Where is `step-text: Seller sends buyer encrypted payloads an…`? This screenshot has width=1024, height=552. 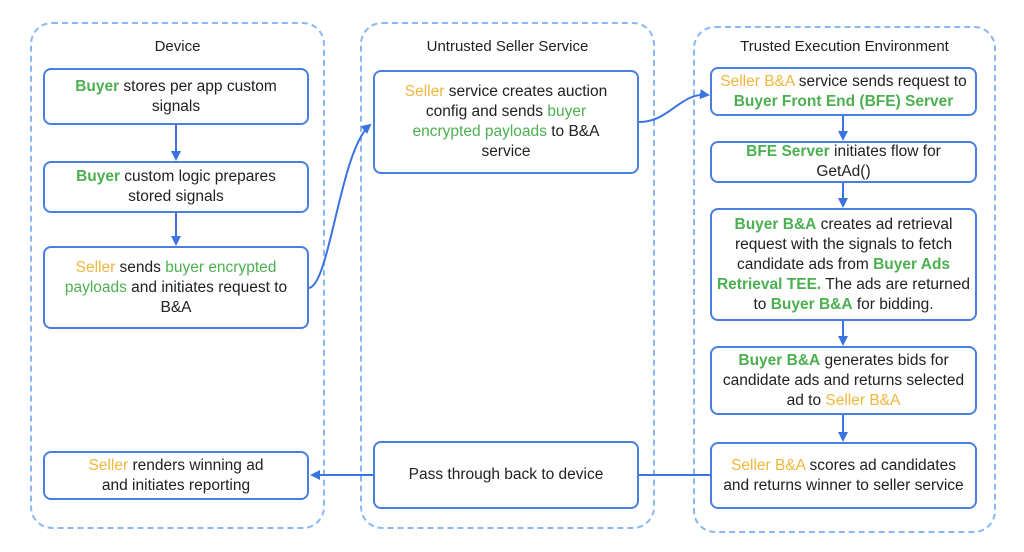
step-text: Seller sends buyer encrypted payloads an… is located at coordinates (176, 288).